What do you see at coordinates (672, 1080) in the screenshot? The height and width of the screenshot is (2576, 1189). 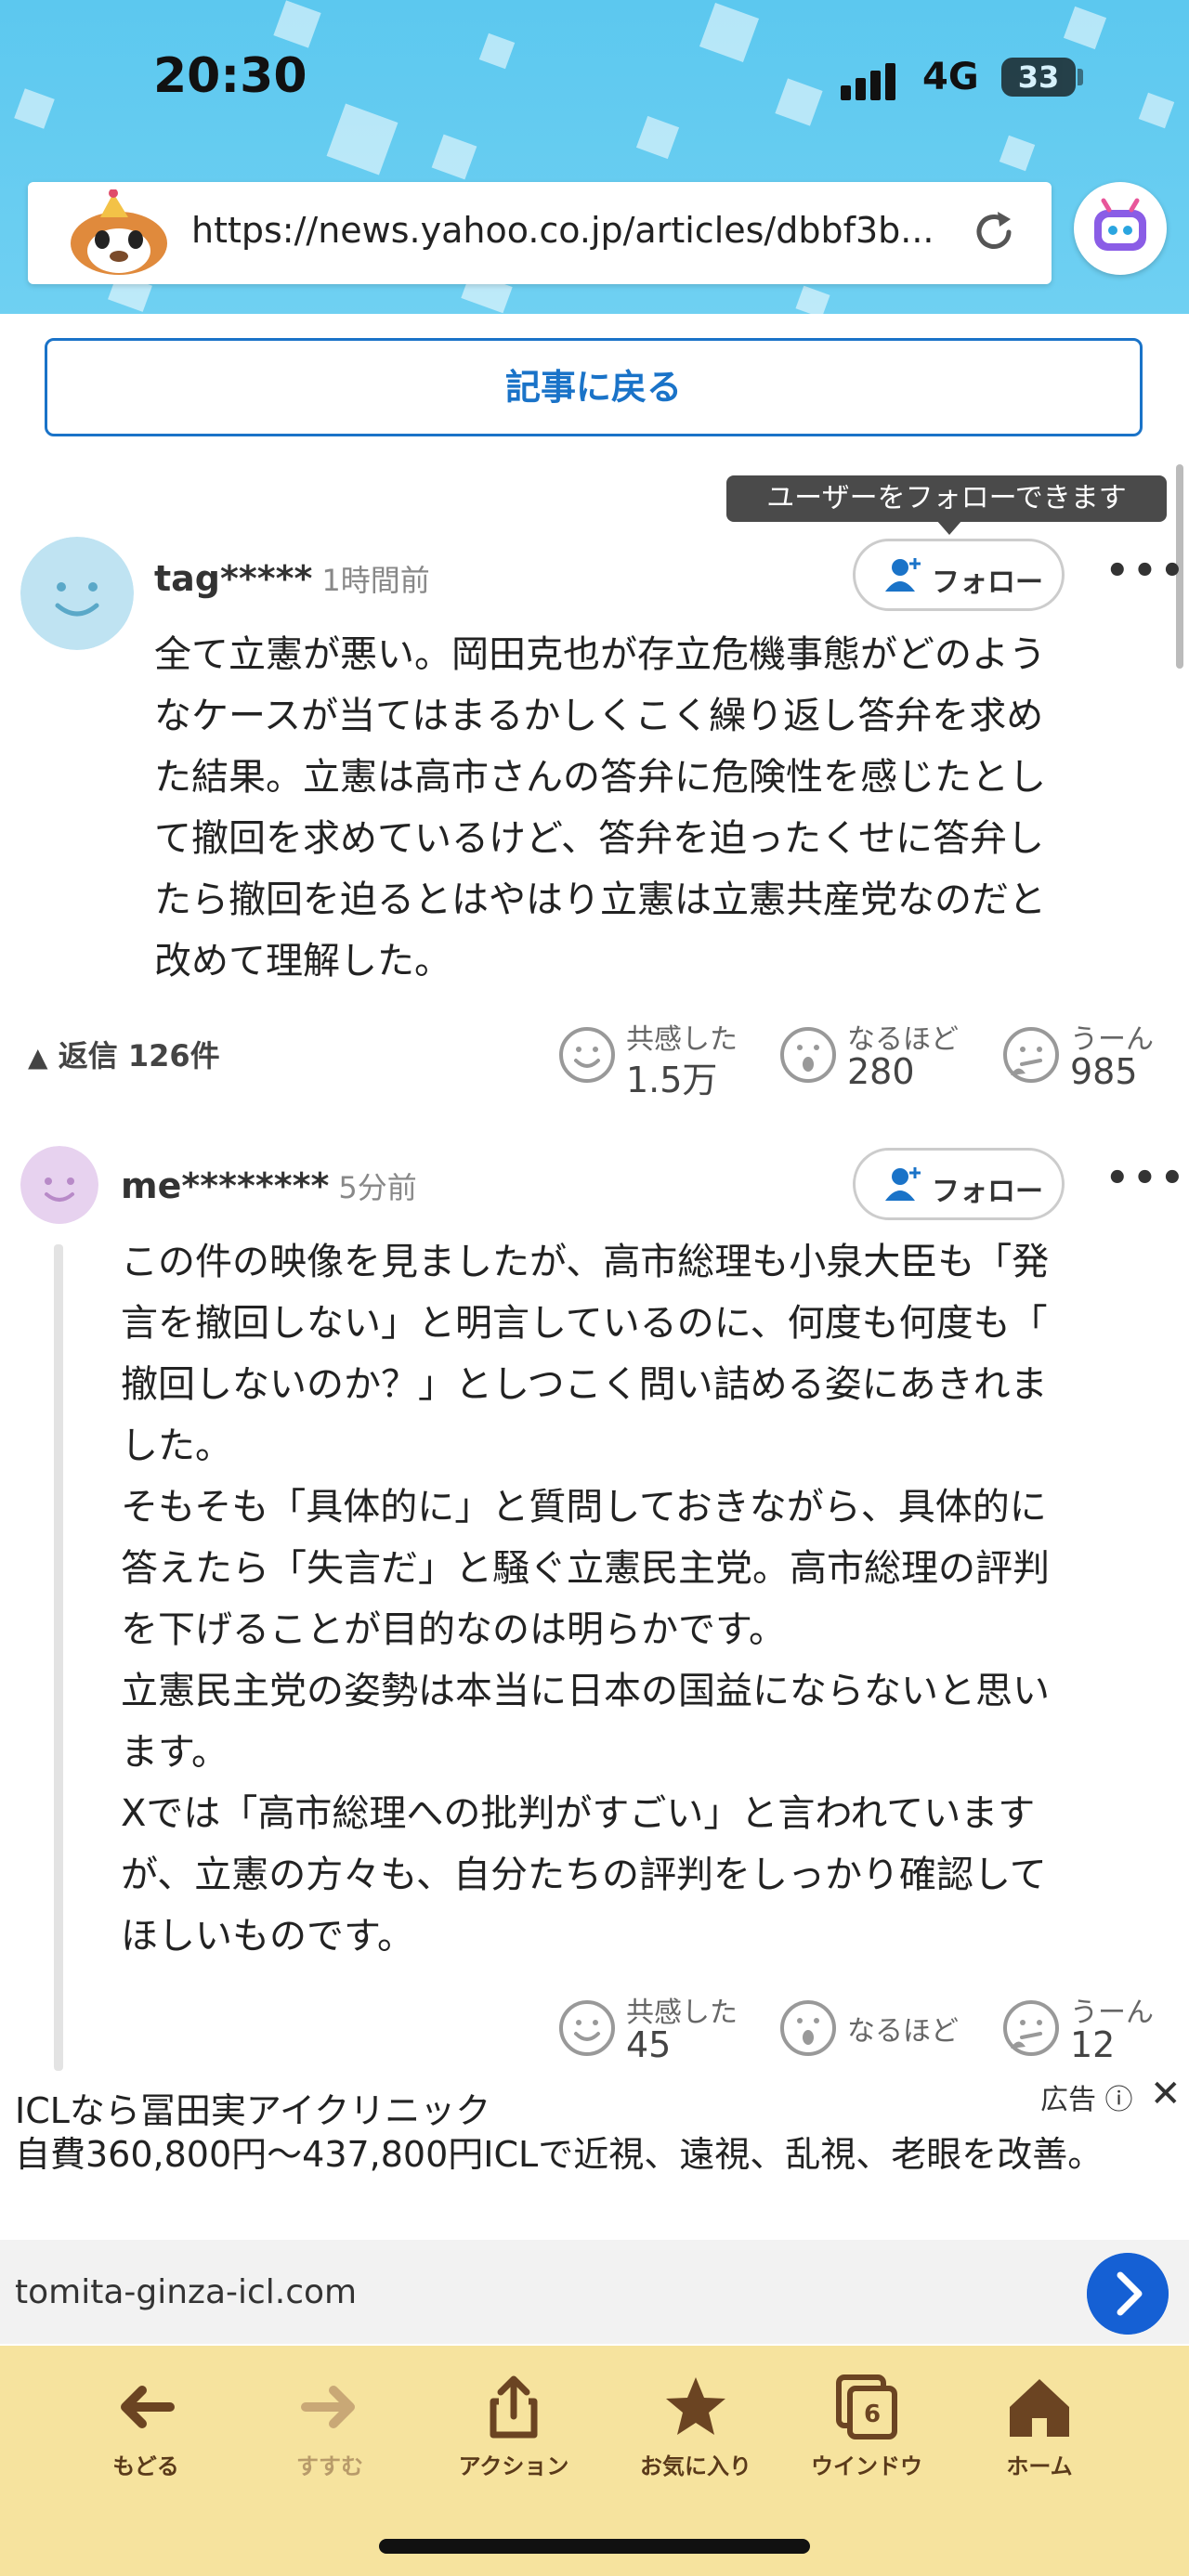 I see `reaction-count: 1.5万` at bounding box center [672, 1080].